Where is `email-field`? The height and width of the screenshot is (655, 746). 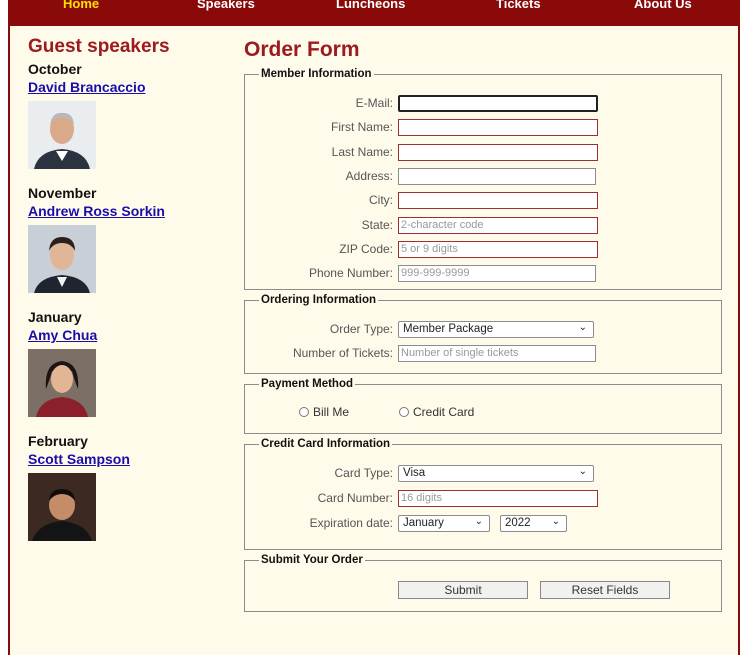 email-field is located at coordinates (498, 103).